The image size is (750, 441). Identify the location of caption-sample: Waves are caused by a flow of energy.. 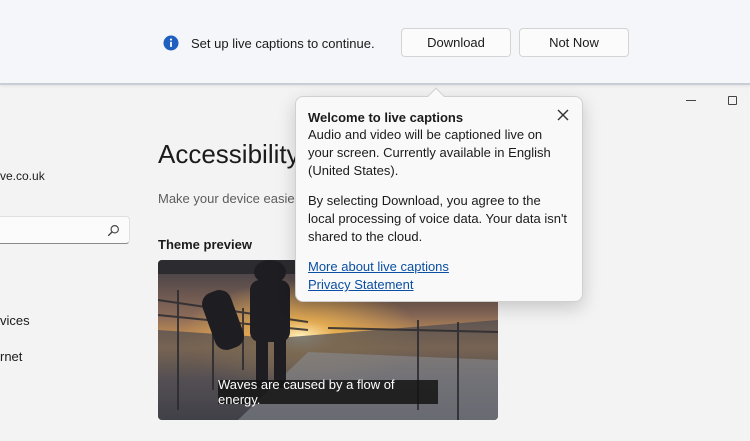
(328, 392).